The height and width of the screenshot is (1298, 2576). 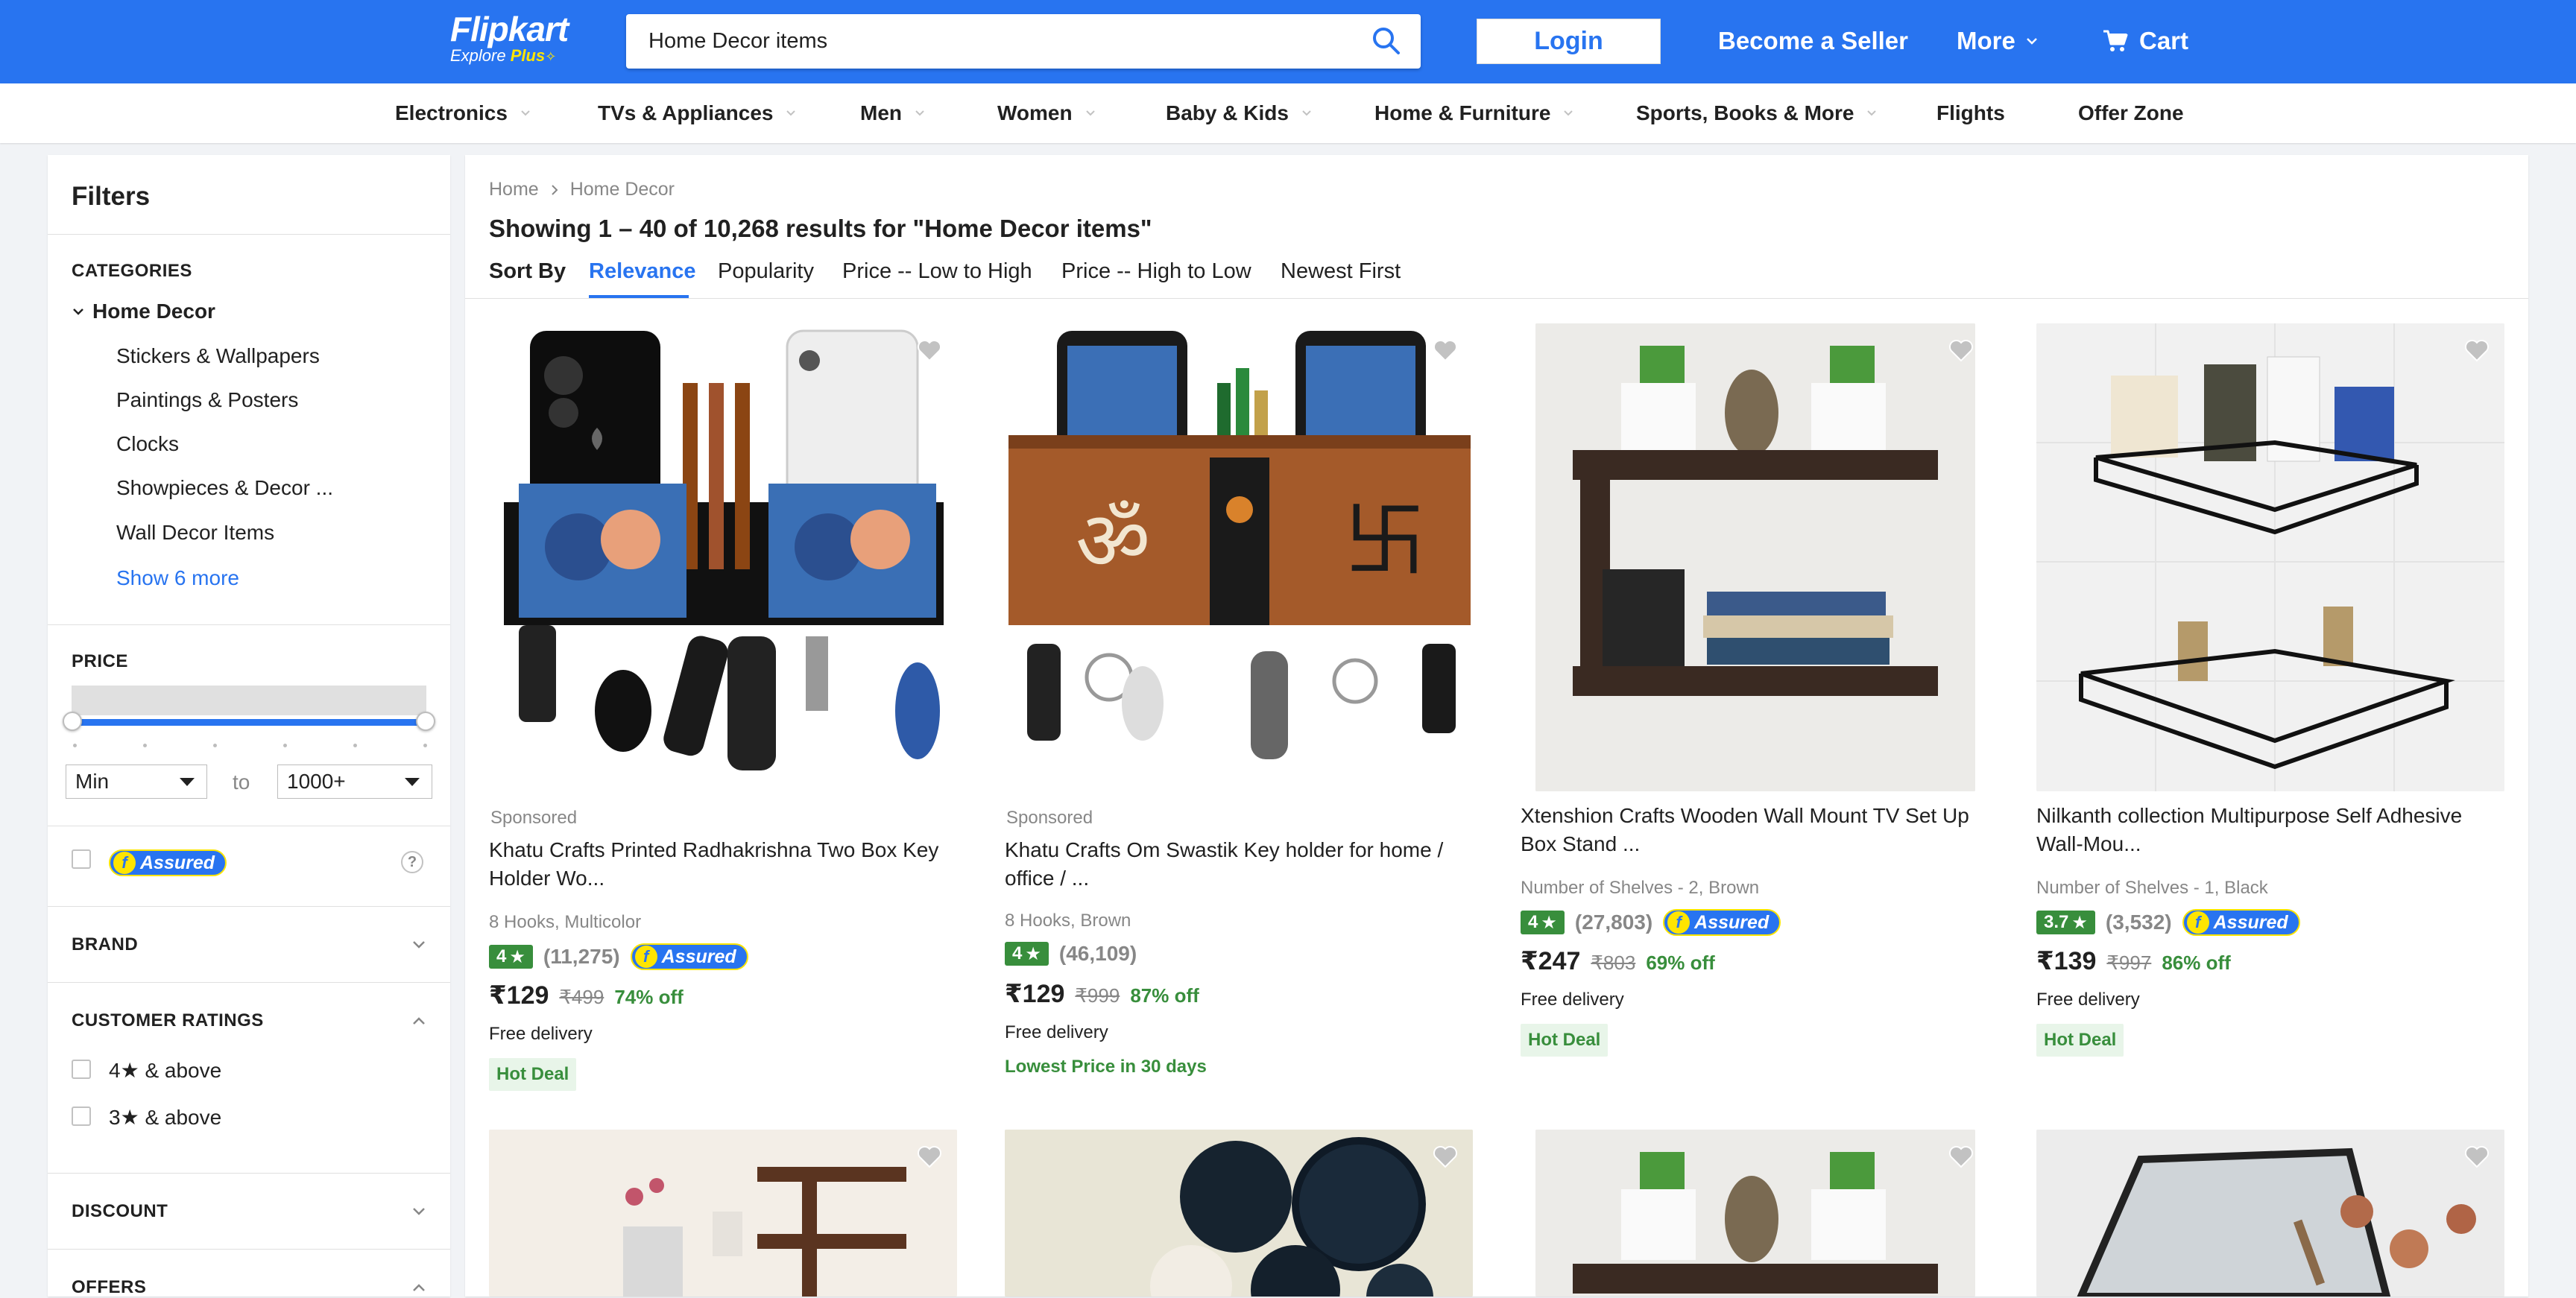 I want to click on category-item: Paintings & Posters, so click(x=207, y=400).